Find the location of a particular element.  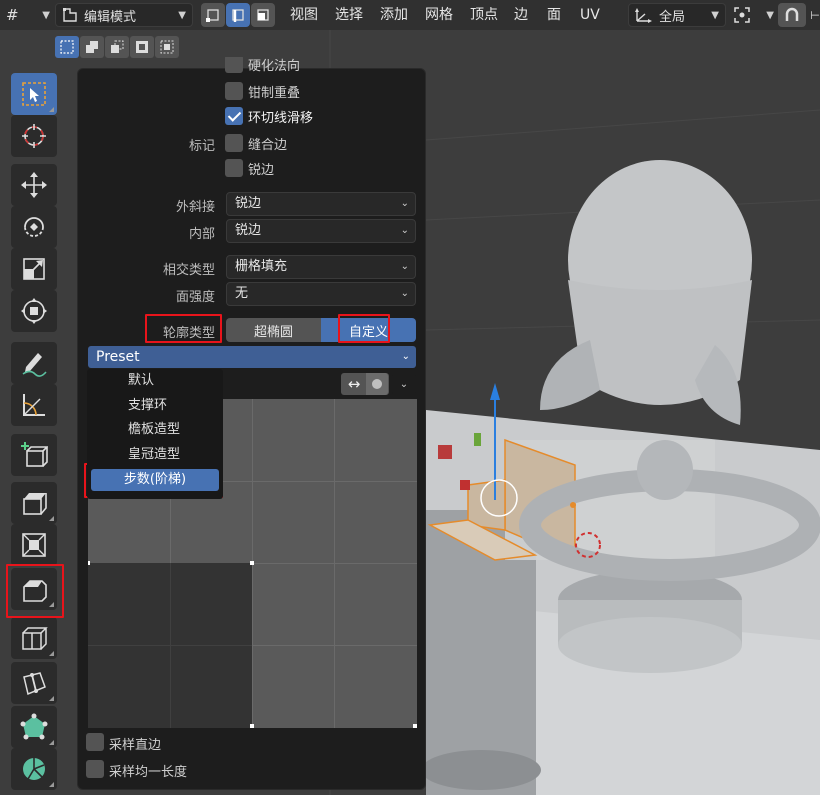

miter-inner-label: 内部 is located at coordinates (201, 234).